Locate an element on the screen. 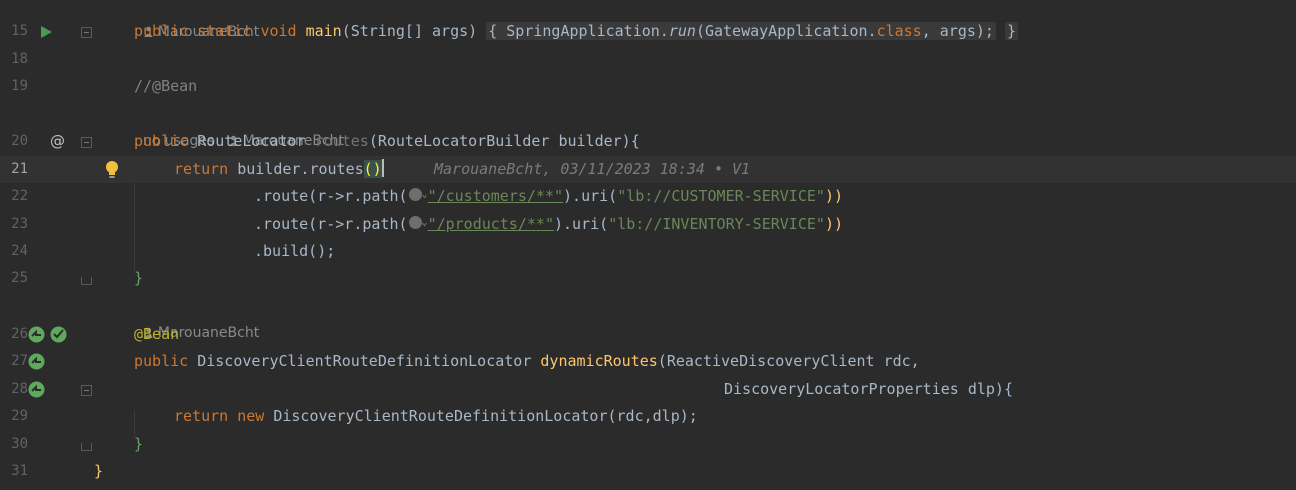 The height and width of the screenshot is (490, 1296). line-number: 22 is located at coordinates (19, 196).